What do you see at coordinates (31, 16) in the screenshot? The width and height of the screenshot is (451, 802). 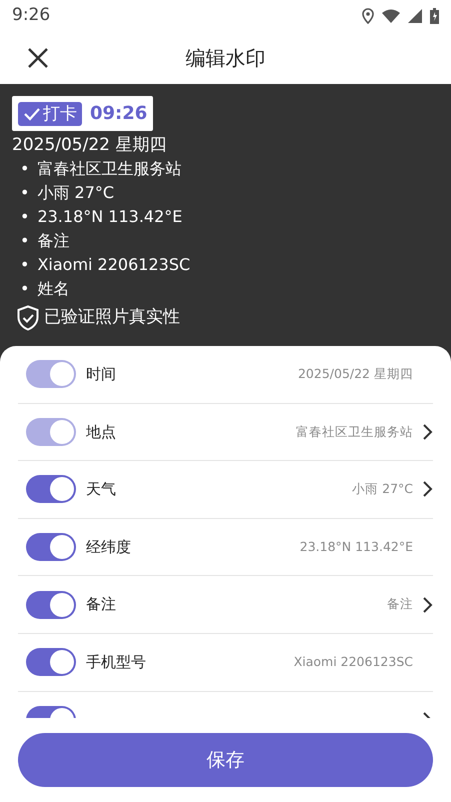 I see `clock-time: 9:26` at bounding box center [31, 16].